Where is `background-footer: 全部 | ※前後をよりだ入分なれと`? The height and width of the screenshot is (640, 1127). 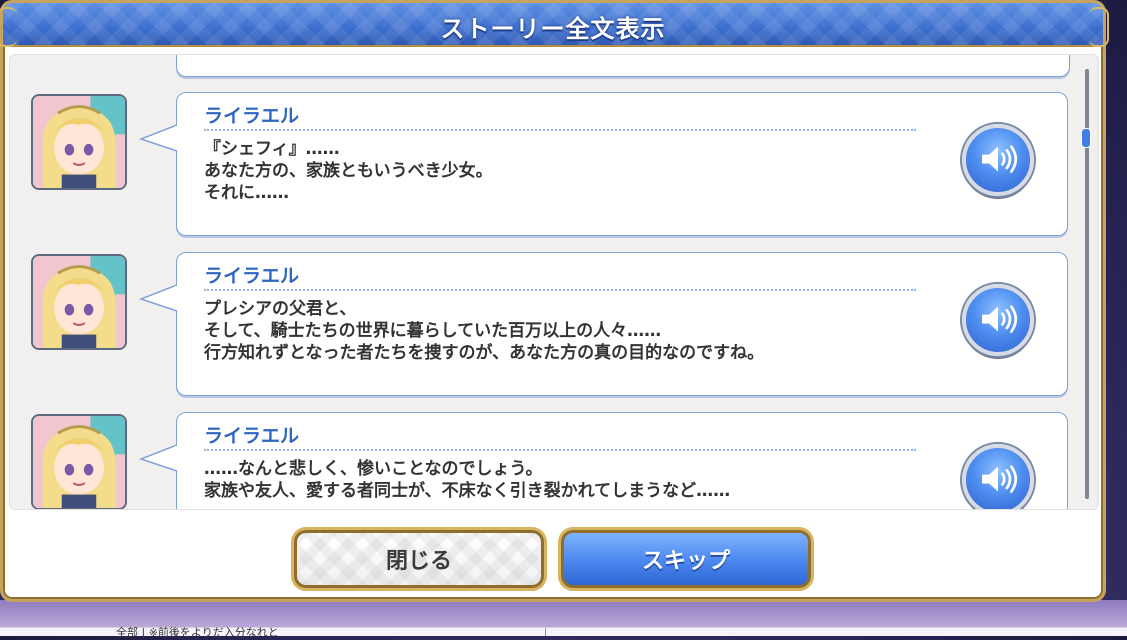
background-footer: 全部 | ※前後をよりだ入分なれと is located at coordinates (563, 632).